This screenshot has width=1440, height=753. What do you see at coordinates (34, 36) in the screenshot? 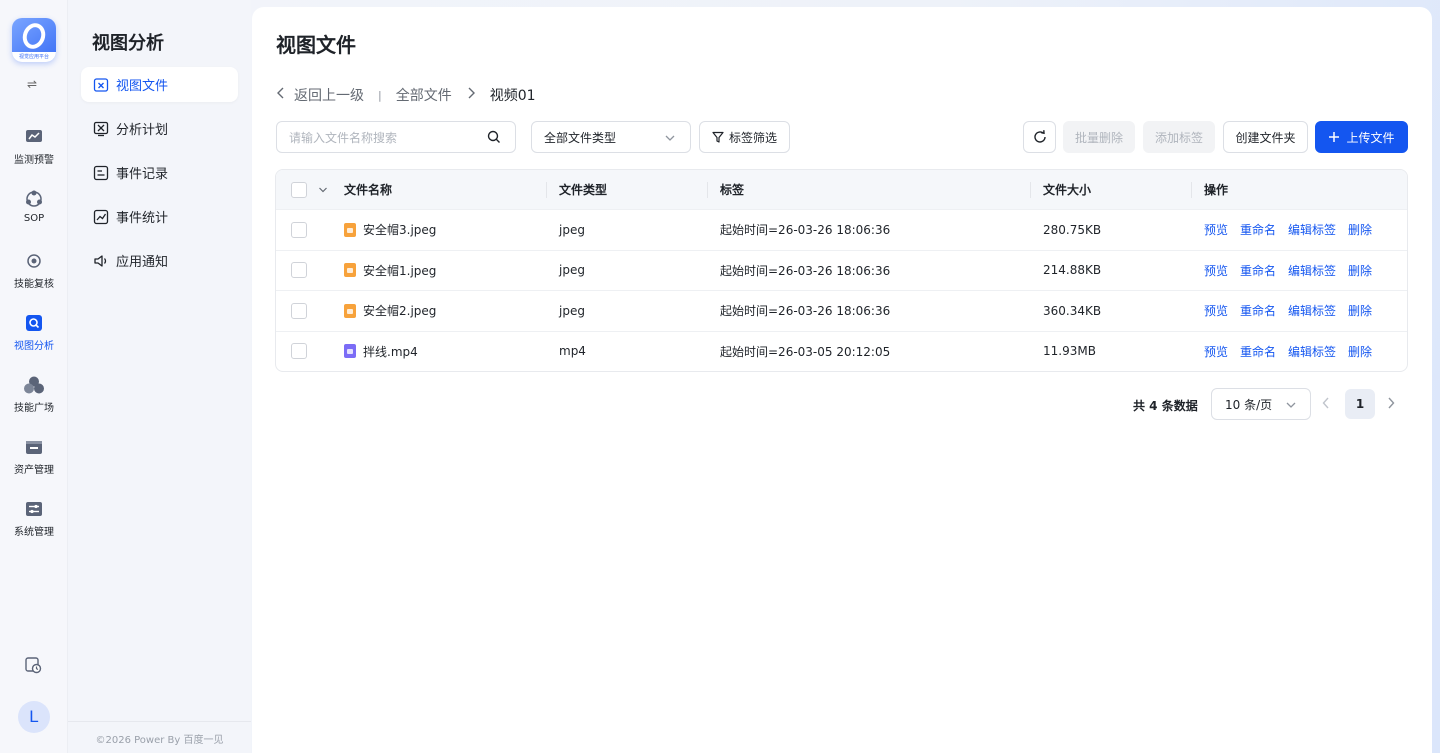
I see `logo-ring-icon` at bounding box center [34, 36].